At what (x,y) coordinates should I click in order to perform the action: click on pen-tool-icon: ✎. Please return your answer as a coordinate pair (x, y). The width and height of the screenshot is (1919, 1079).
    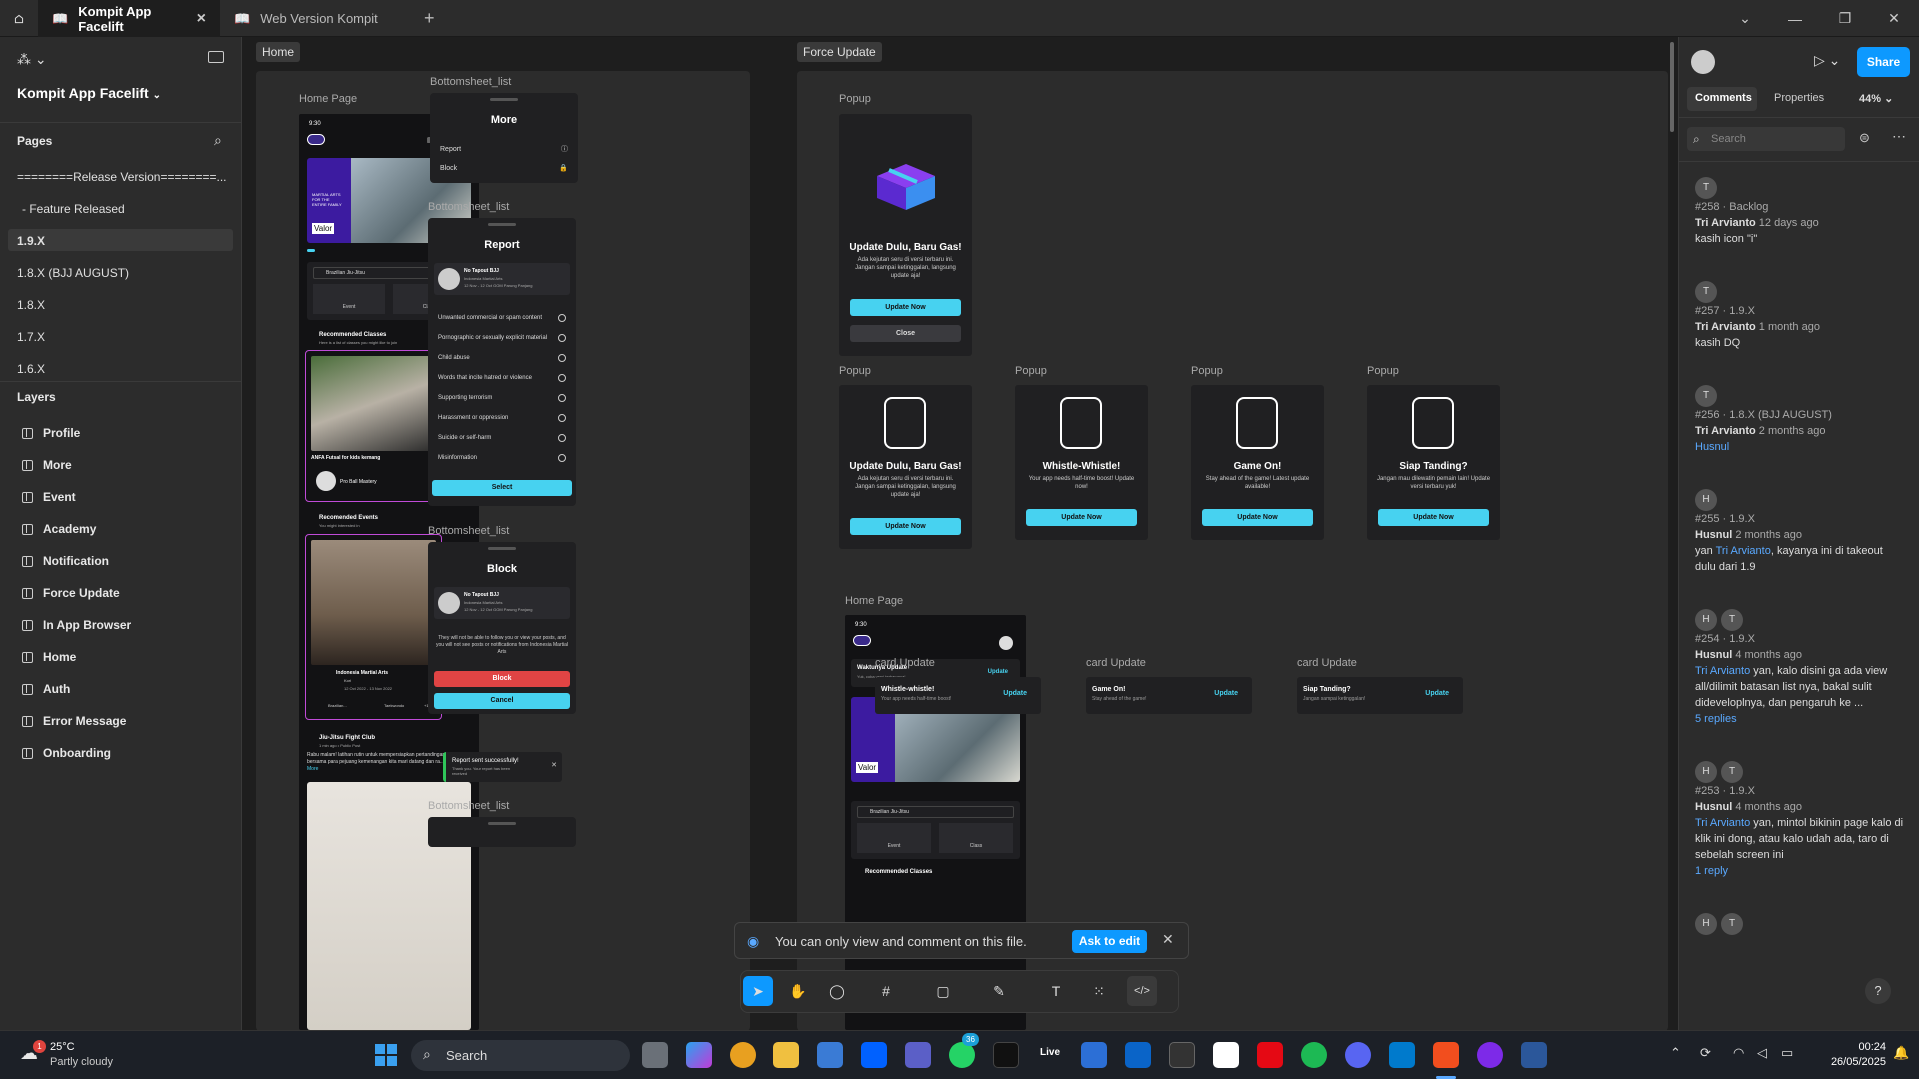
    Looking at the image, I should click on (999, 991).